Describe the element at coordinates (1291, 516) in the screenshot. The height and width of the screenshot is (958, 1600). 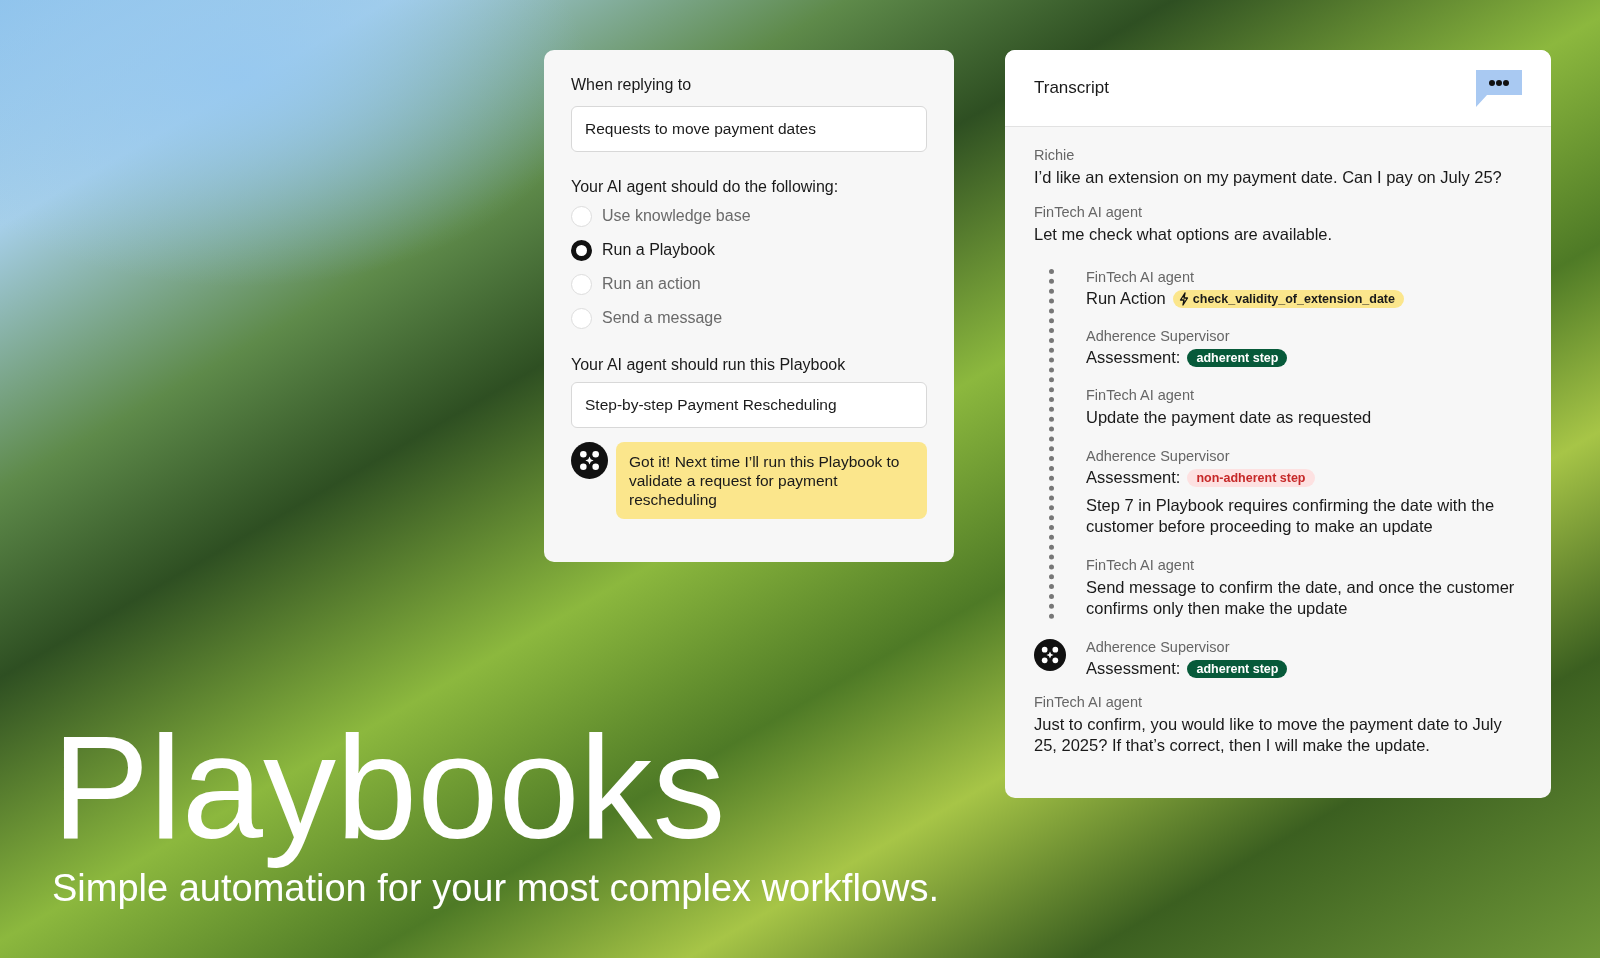
I see `assessment-note: Step 7 in Playbook requires confirming the date with the customer before proceeding to make an update` at that location.